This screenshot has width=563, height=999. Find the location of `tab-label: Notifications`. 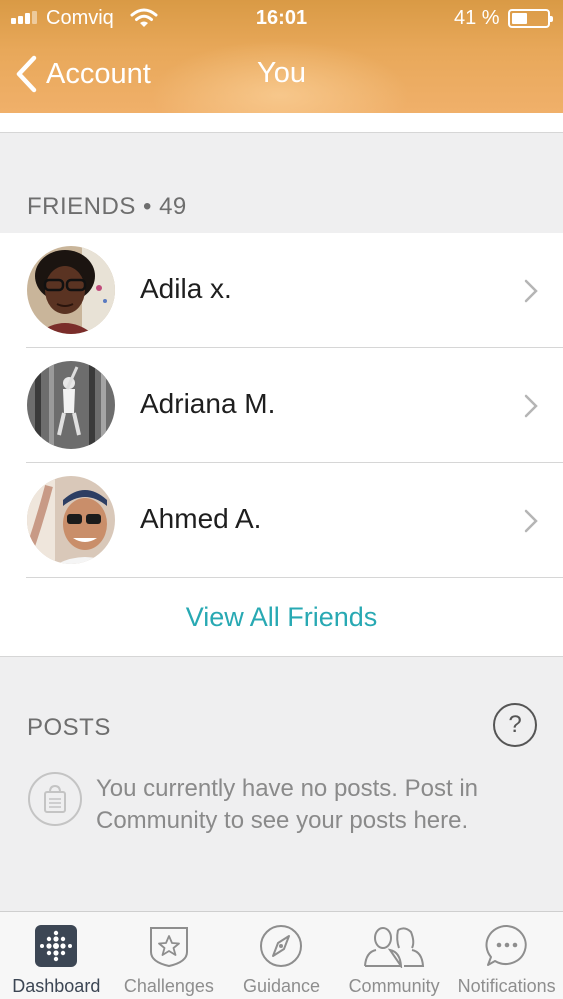

tab-label: Notifications is located at coordinates (506, 986).